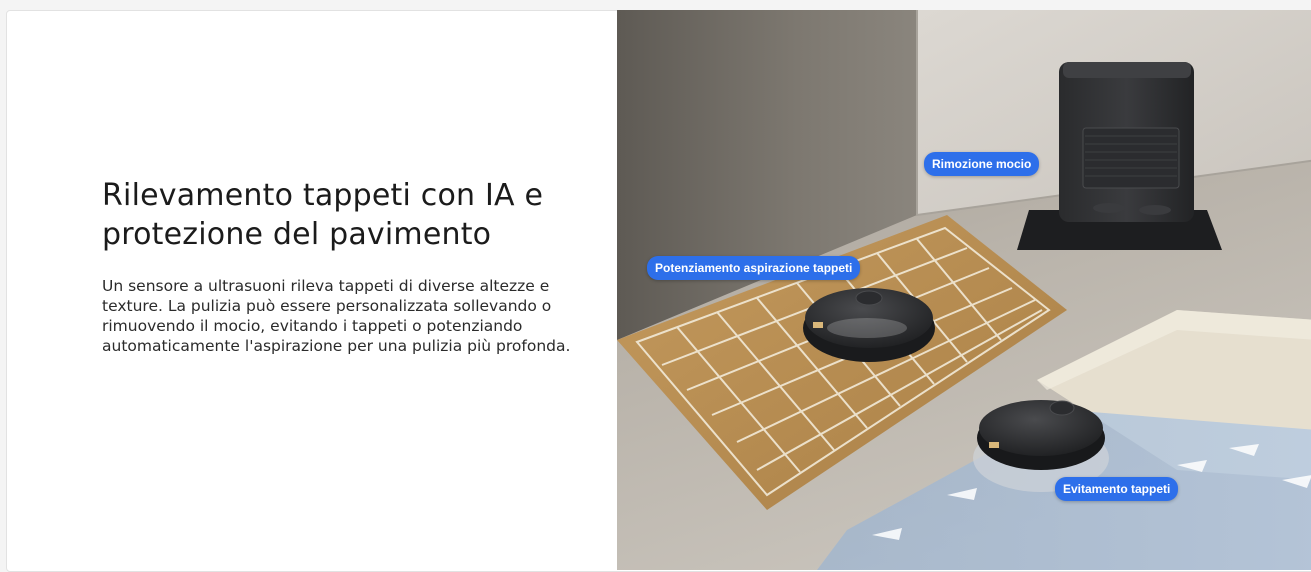  Describe the element at coordinates (1117, 489) in the screenshot. I see `tag-carpet-avoidance: Evitamento tappeti` at that location.